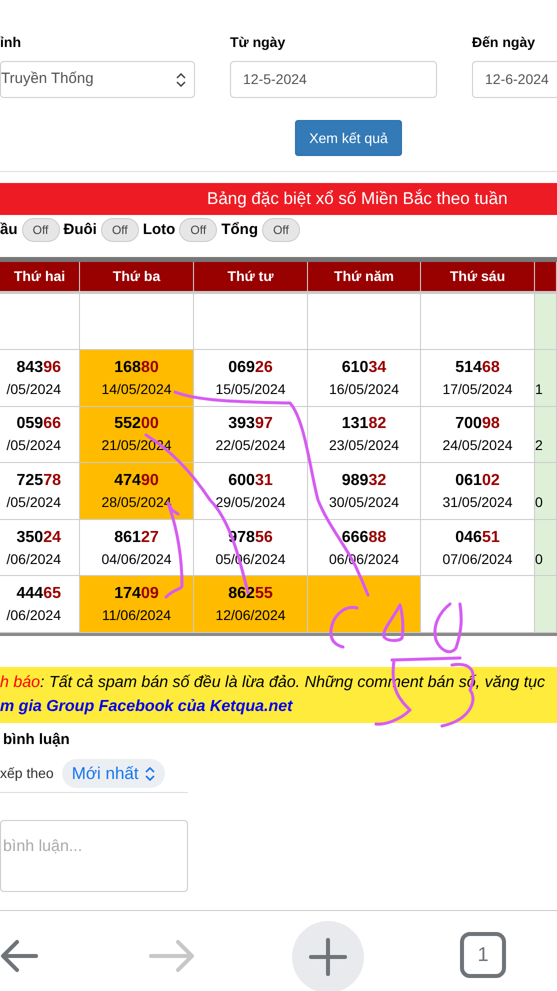 The width and height of the screenshot is (557, 991). I want to click on toggle-label: Đuôi, so click(80, 230).